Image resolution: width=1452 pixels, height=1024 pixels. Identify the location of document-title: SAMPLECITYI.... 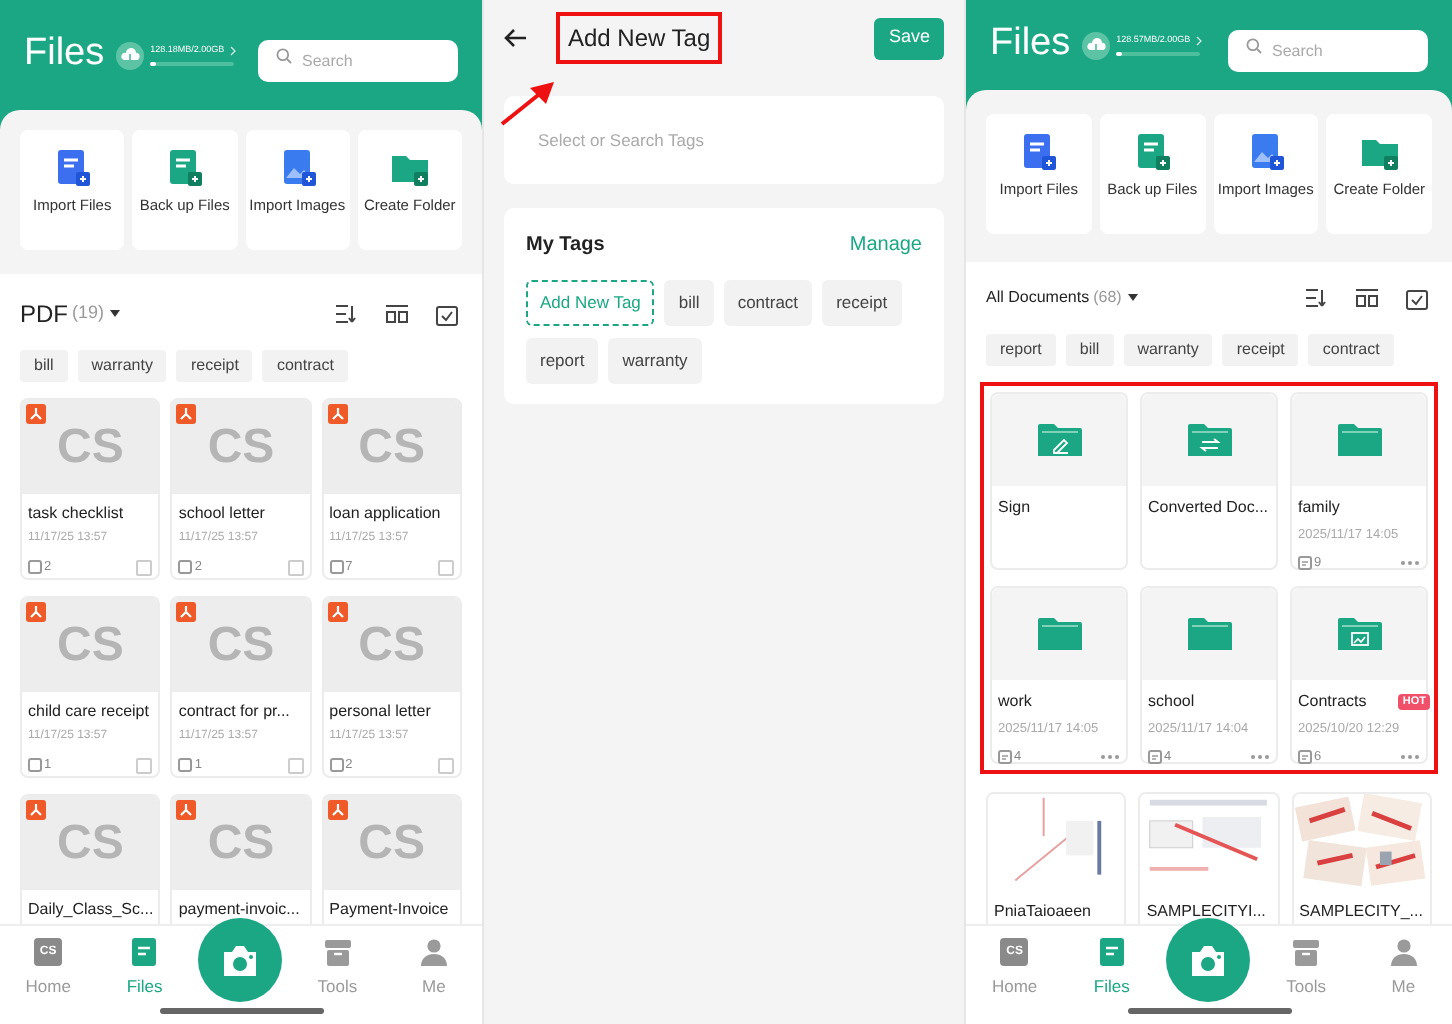
(1206, 912).